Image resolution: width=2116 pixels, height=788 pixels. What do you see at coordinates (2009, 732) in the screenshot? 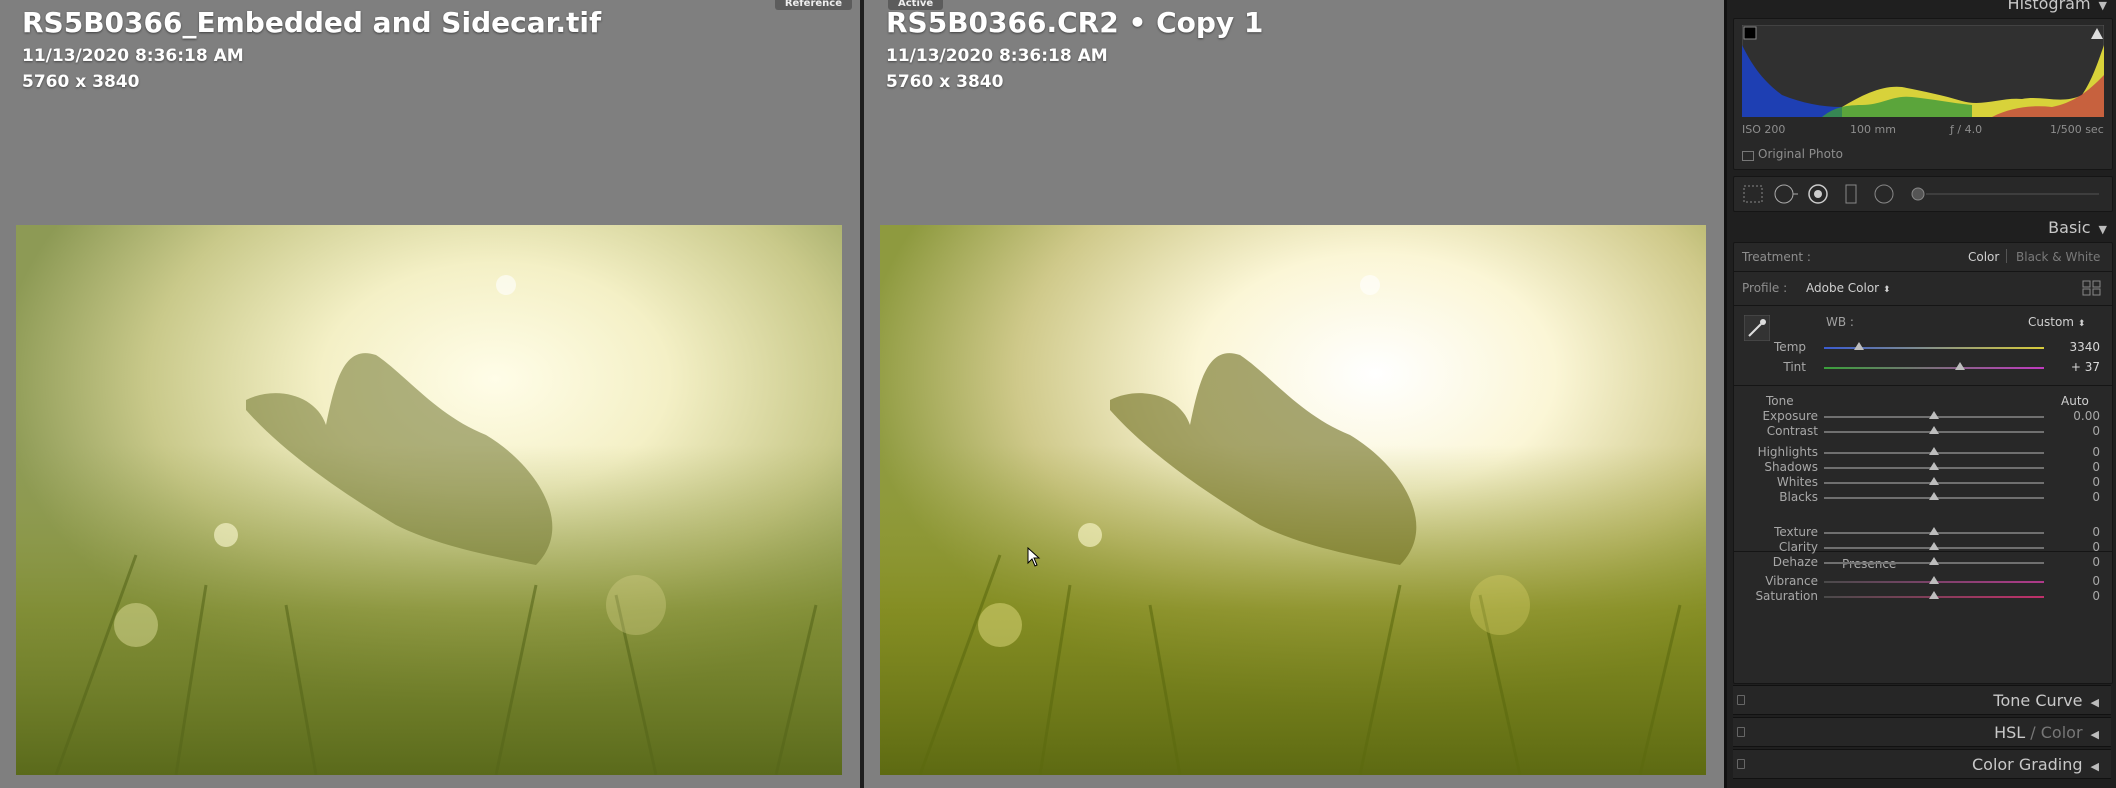
I see `hsl-header: HSL` at bounding box center [2009, 732].